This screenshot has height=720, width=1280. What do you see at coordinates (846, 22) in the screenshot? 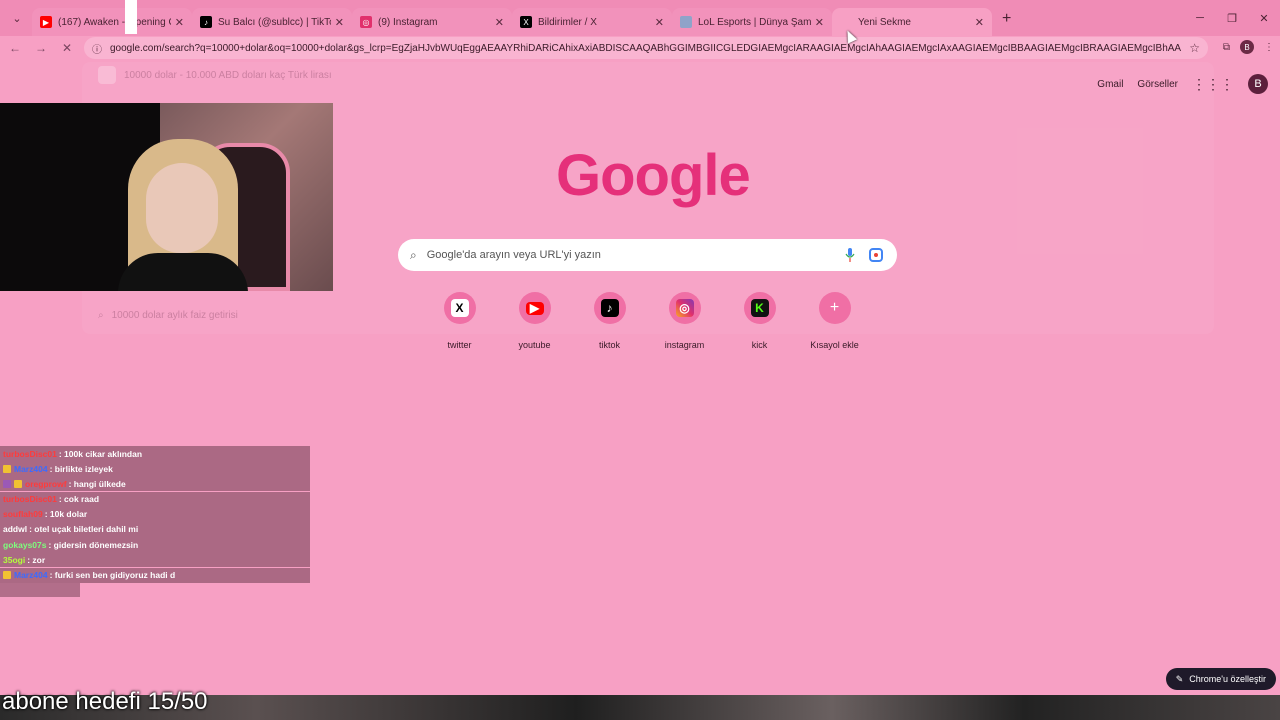
I see `new-tab-icon` at bounding box center [846, 22].